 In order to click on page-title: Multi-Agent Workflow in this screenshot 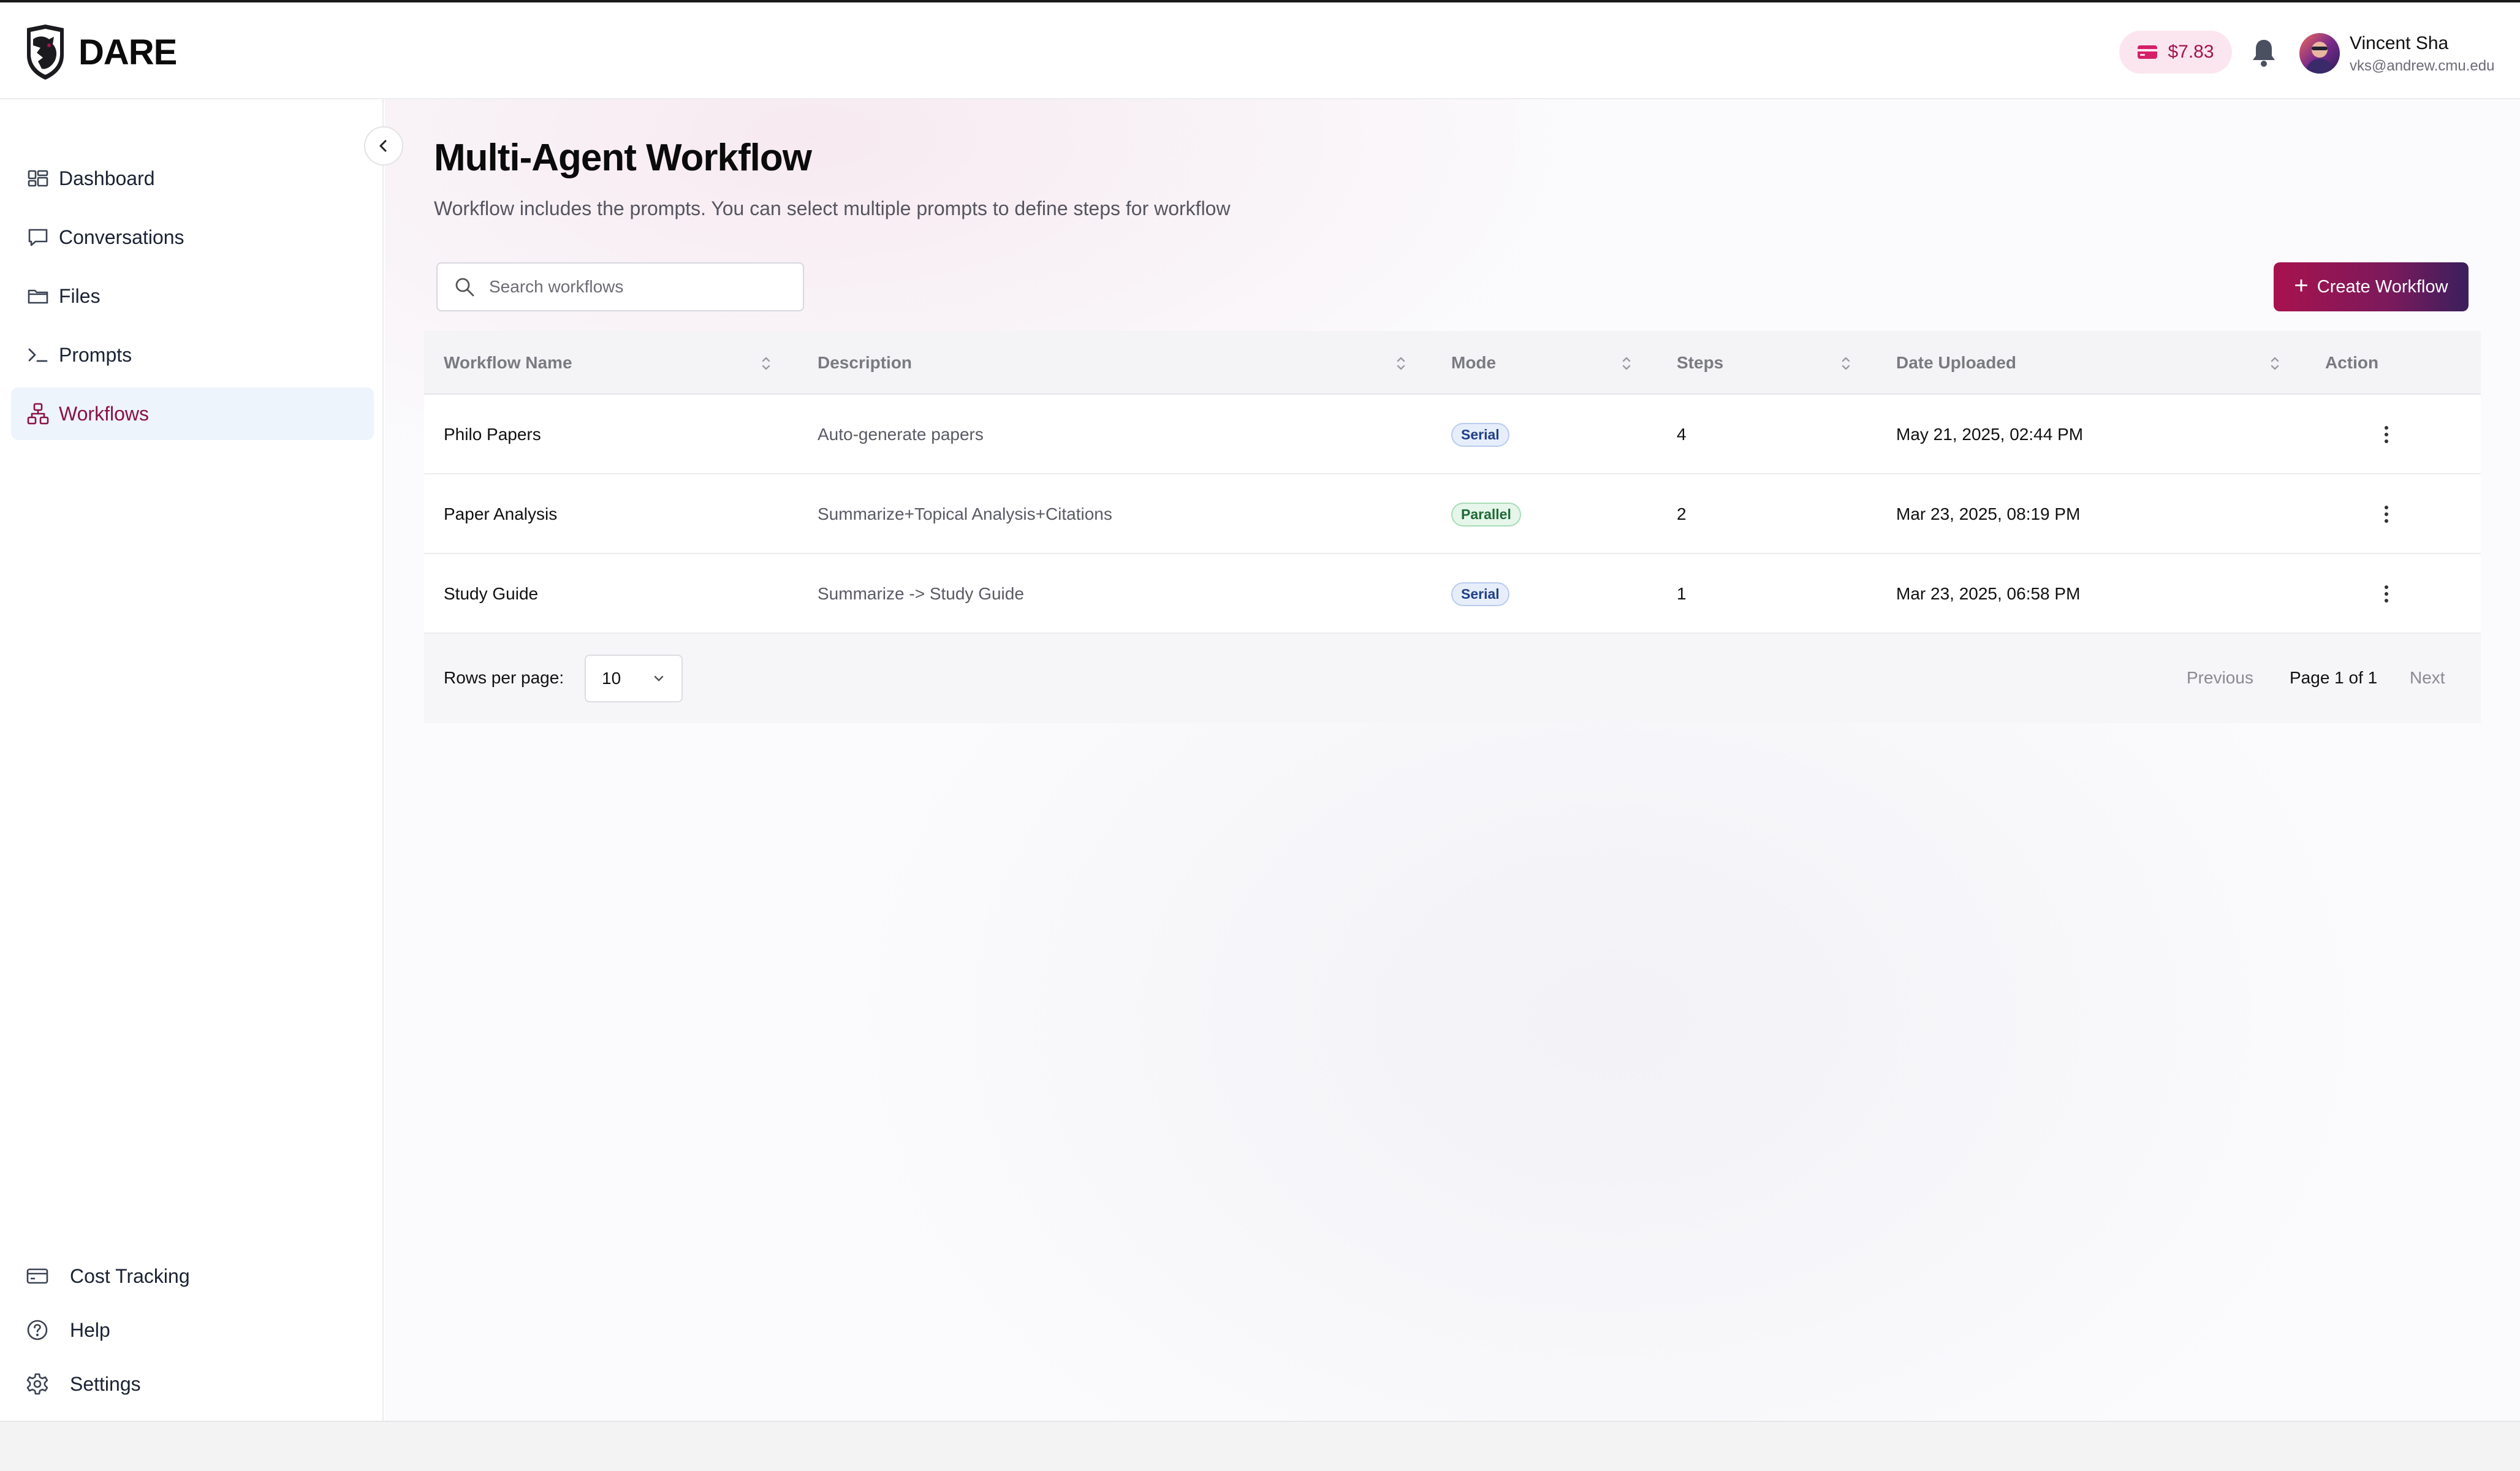, I will do `click(623, 158)`.